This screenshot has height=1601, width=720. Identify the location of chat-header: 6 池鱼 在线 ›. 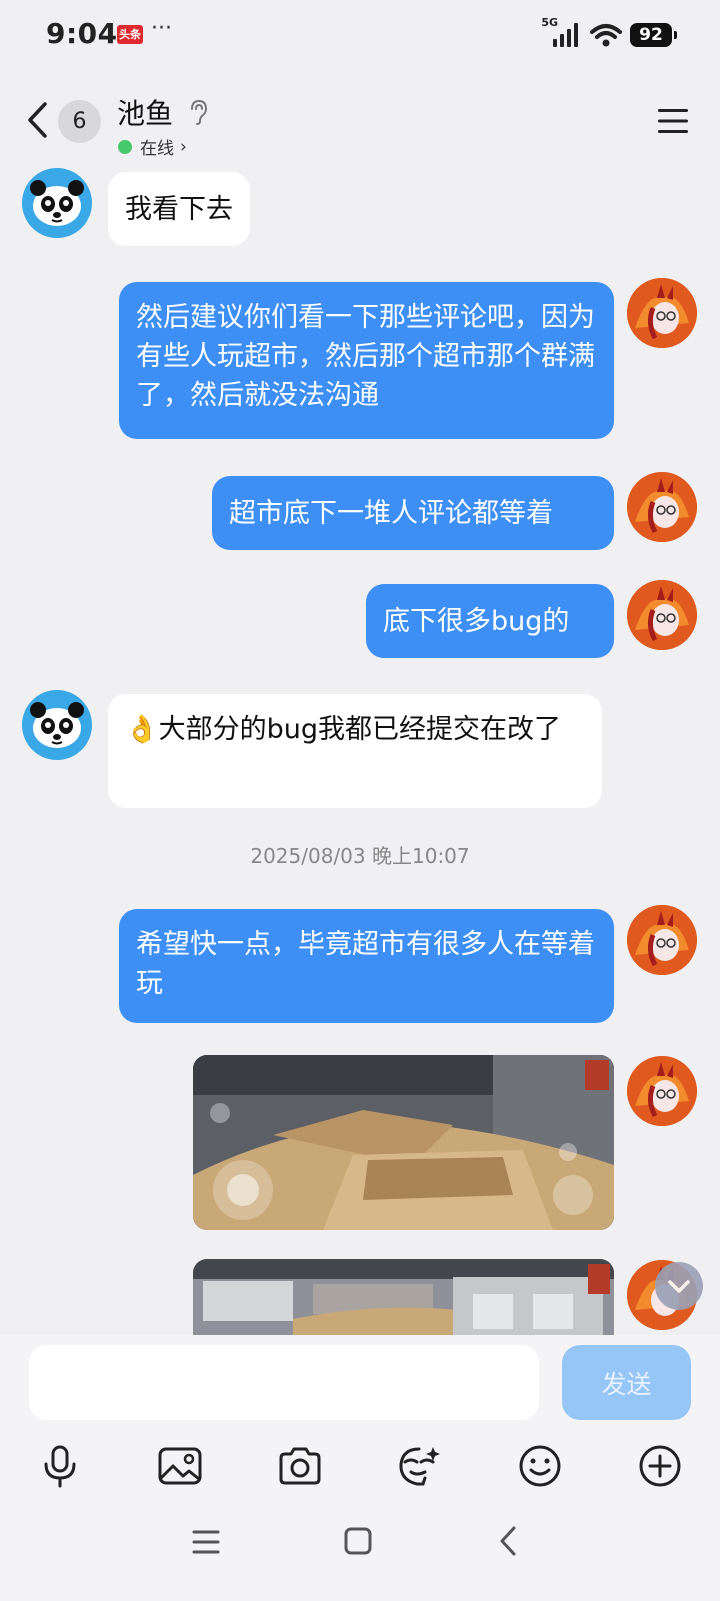
(360, 125).